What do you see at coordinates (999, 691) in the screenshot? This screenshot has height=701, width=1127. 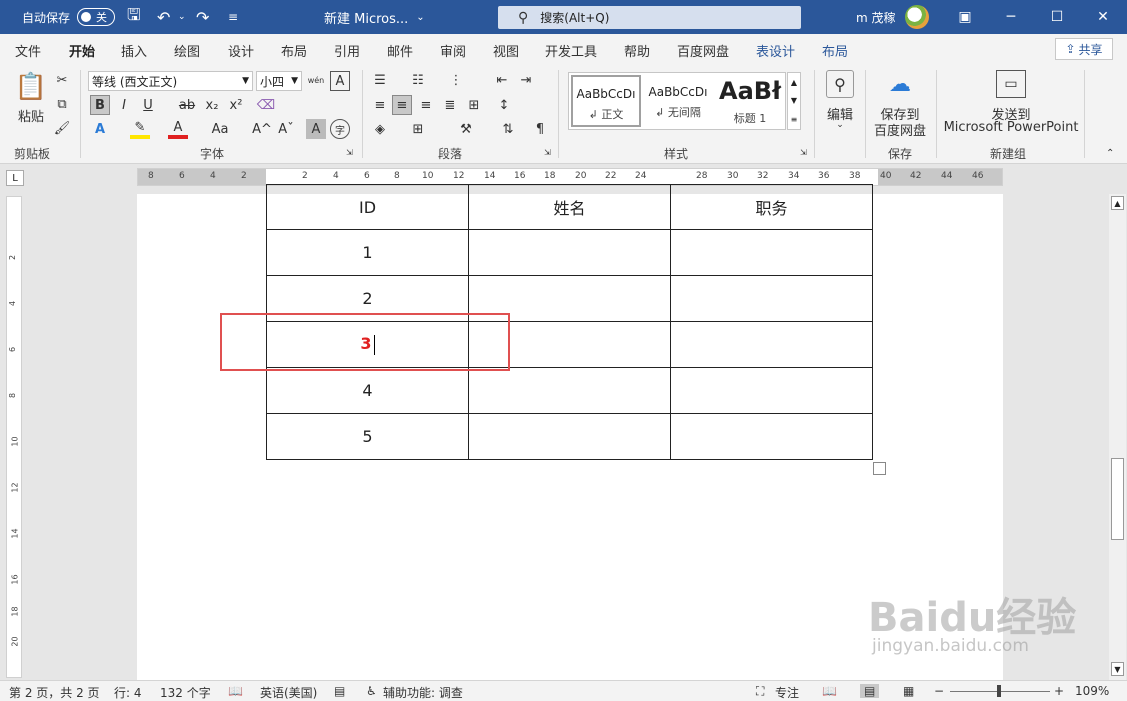 I see `zoom-slider-knob` at bounding box center [999, 691].